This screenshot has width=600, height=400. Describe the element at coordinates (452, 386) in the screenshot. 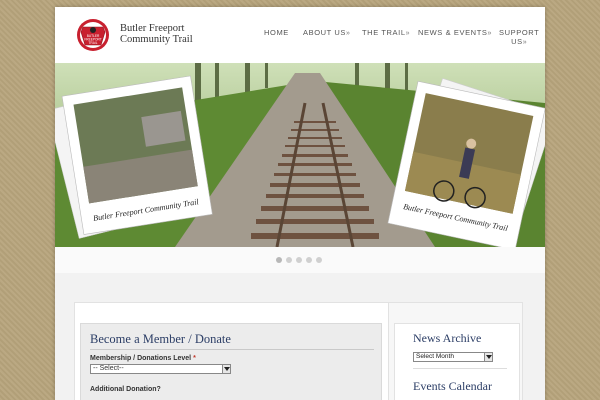

I see `events-calendar-title: Events Calendar` at that location.